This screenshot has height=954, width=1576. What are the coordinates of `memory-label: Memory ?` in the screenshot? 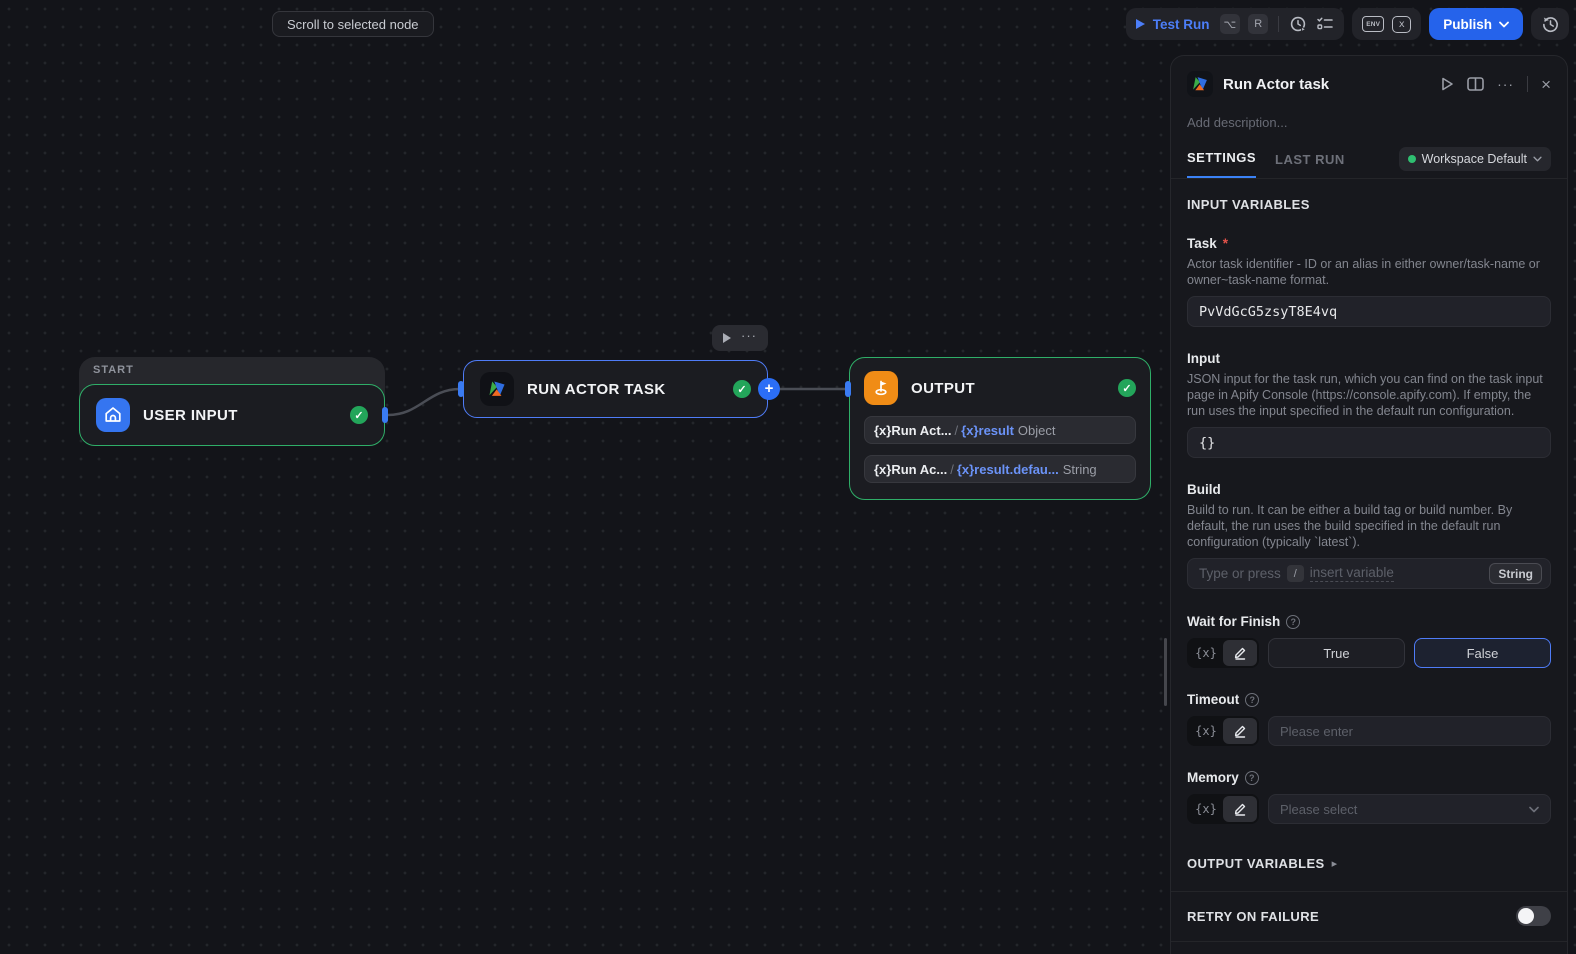 It's located at (1369, 777).